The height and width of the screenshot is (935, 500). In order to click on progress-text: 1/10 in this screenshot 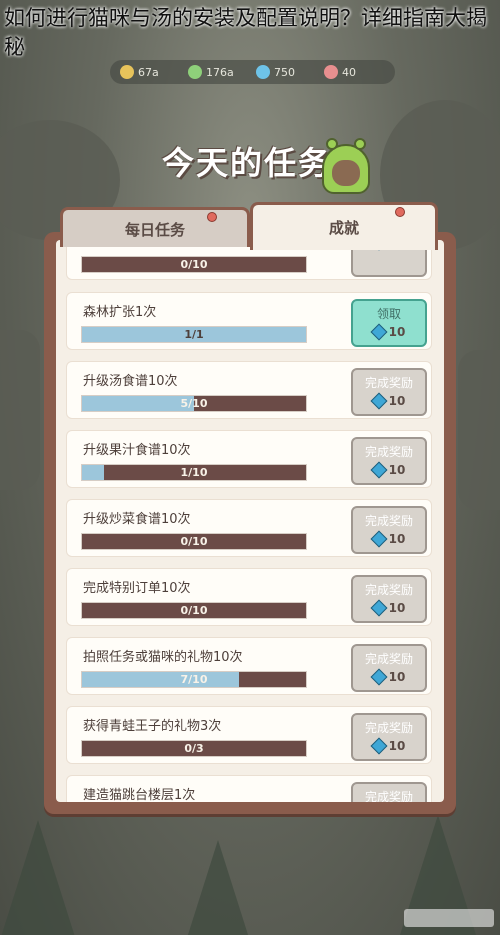, I will do `click(194, 472)`.